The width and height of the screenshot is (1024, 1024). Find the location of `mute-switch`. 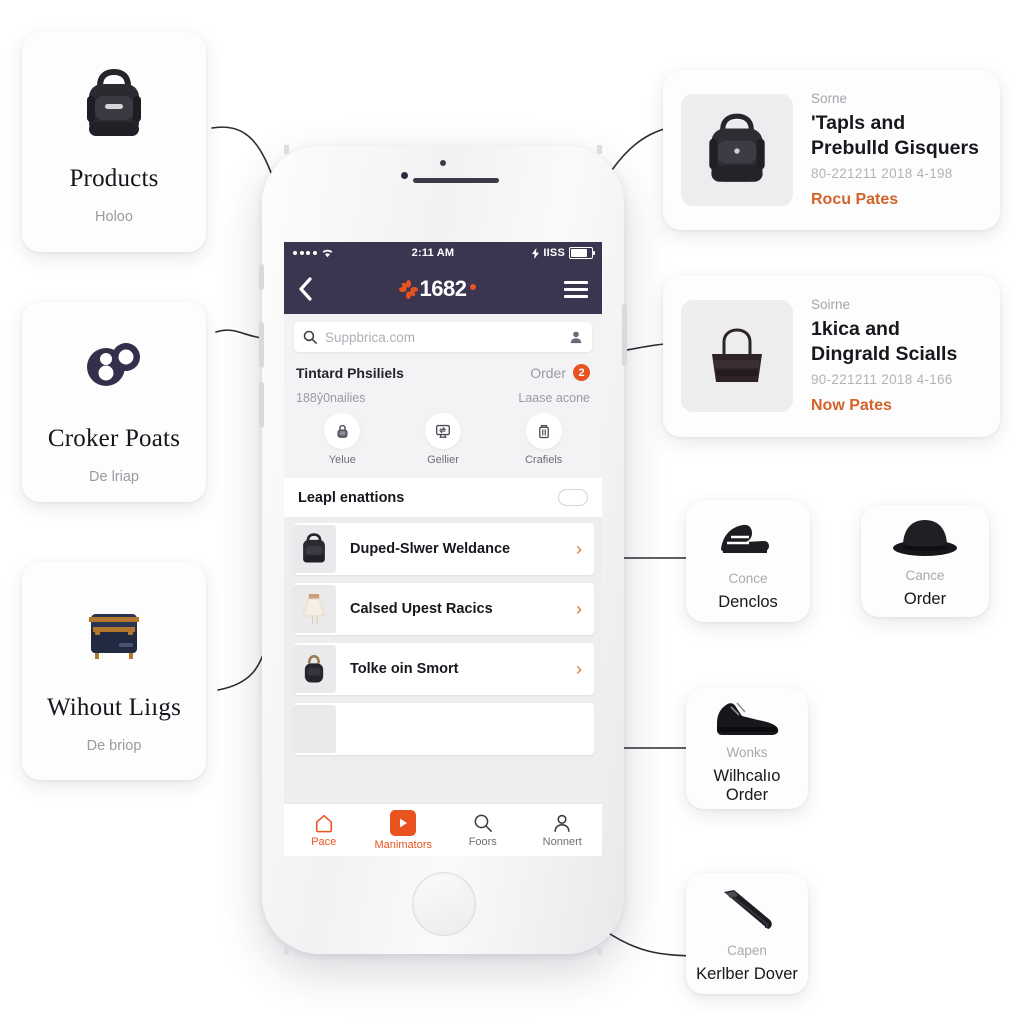

mute-switch is located at coordinates (261, 277).